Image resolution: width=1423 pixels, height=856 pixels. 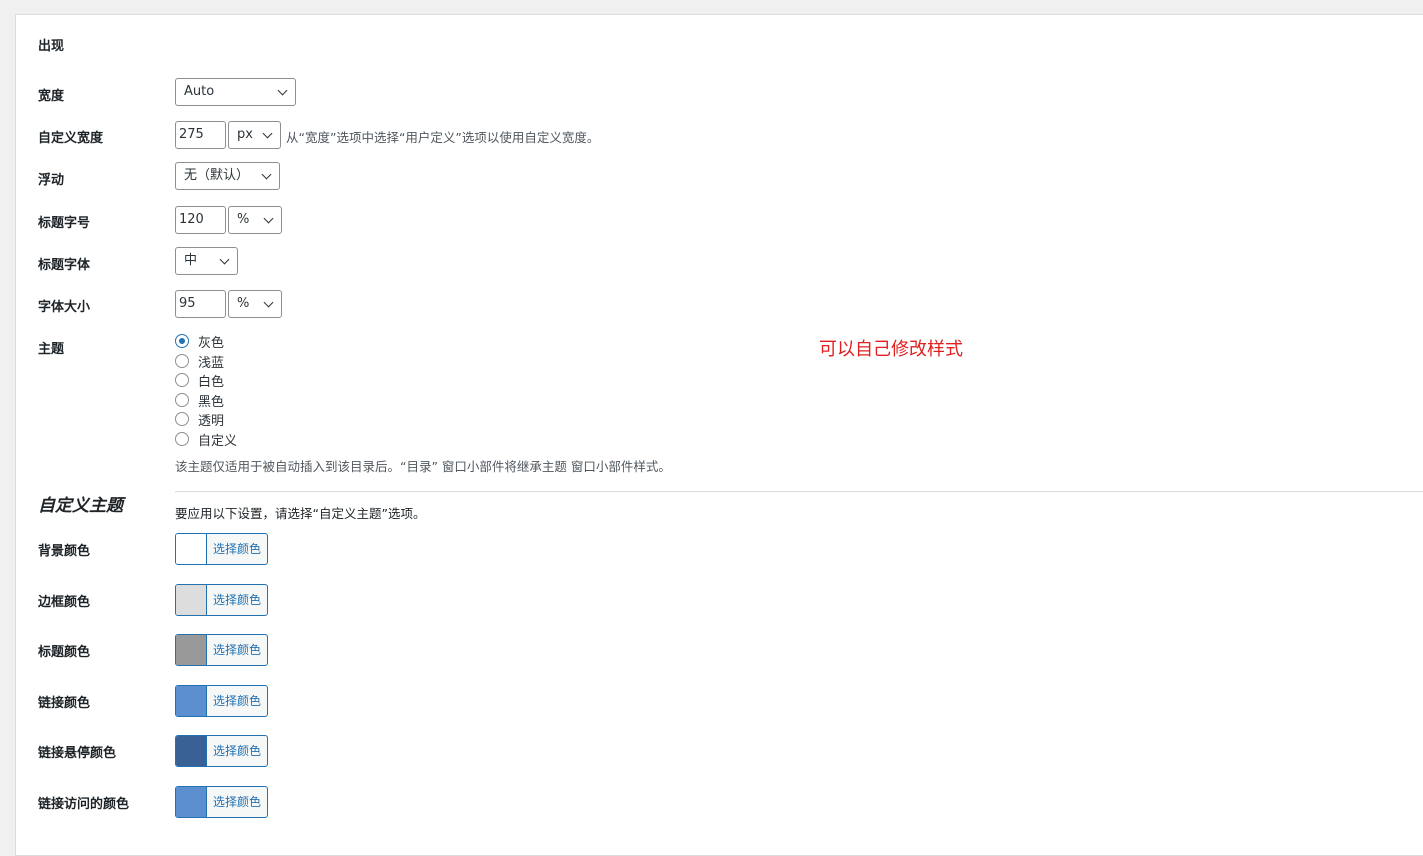 I want to click on float-select: 无（默认）, so click(x=227, y=176).